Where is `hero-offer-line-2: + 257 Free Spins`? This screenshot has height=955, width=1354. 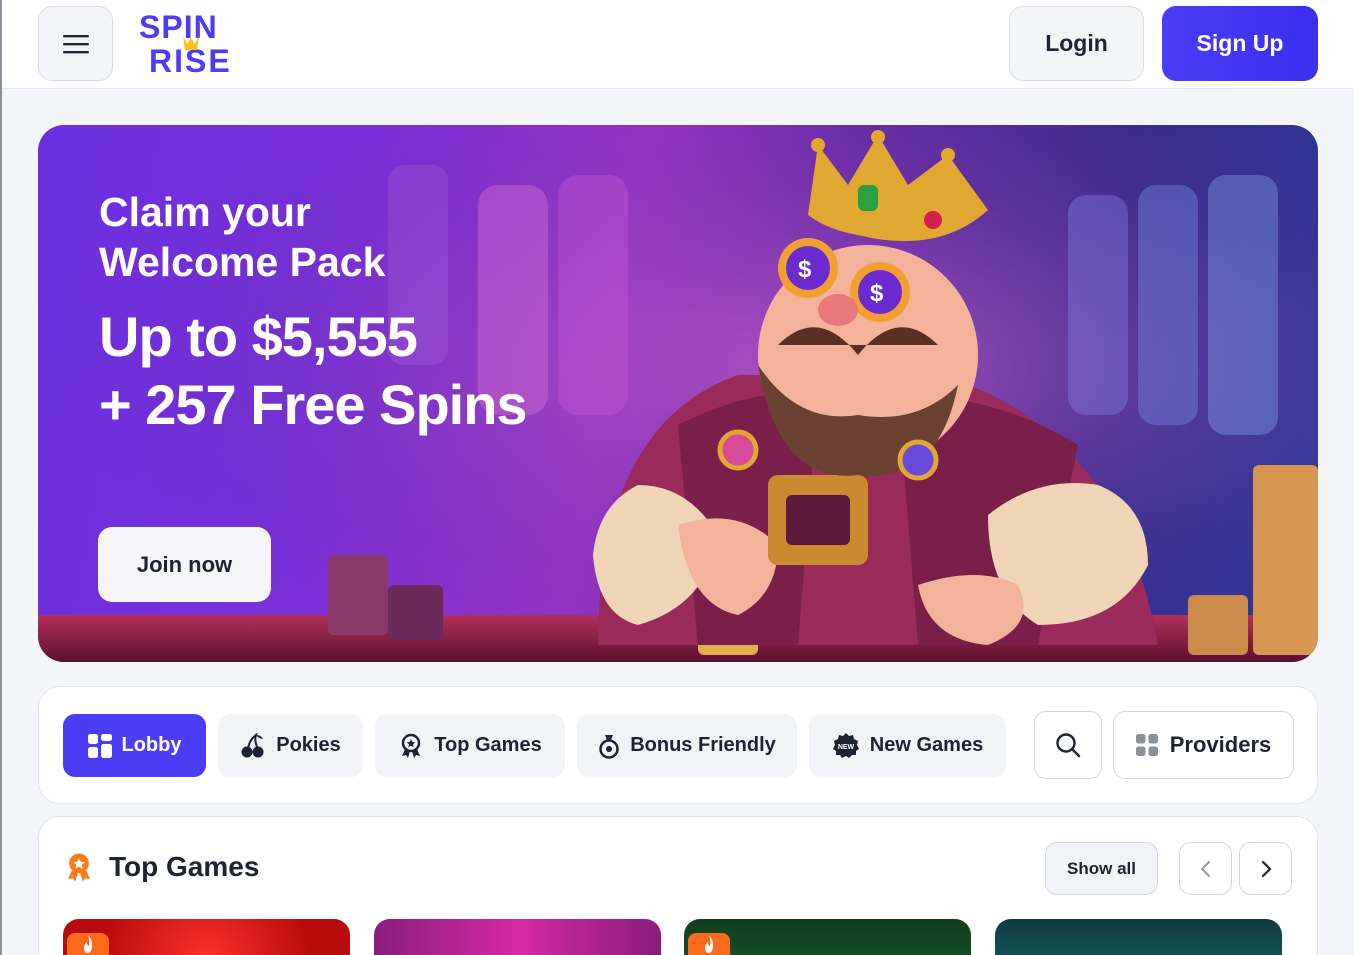
hero-offer-line-2: + 257 Free Spins is located at coordinates (313, 404).